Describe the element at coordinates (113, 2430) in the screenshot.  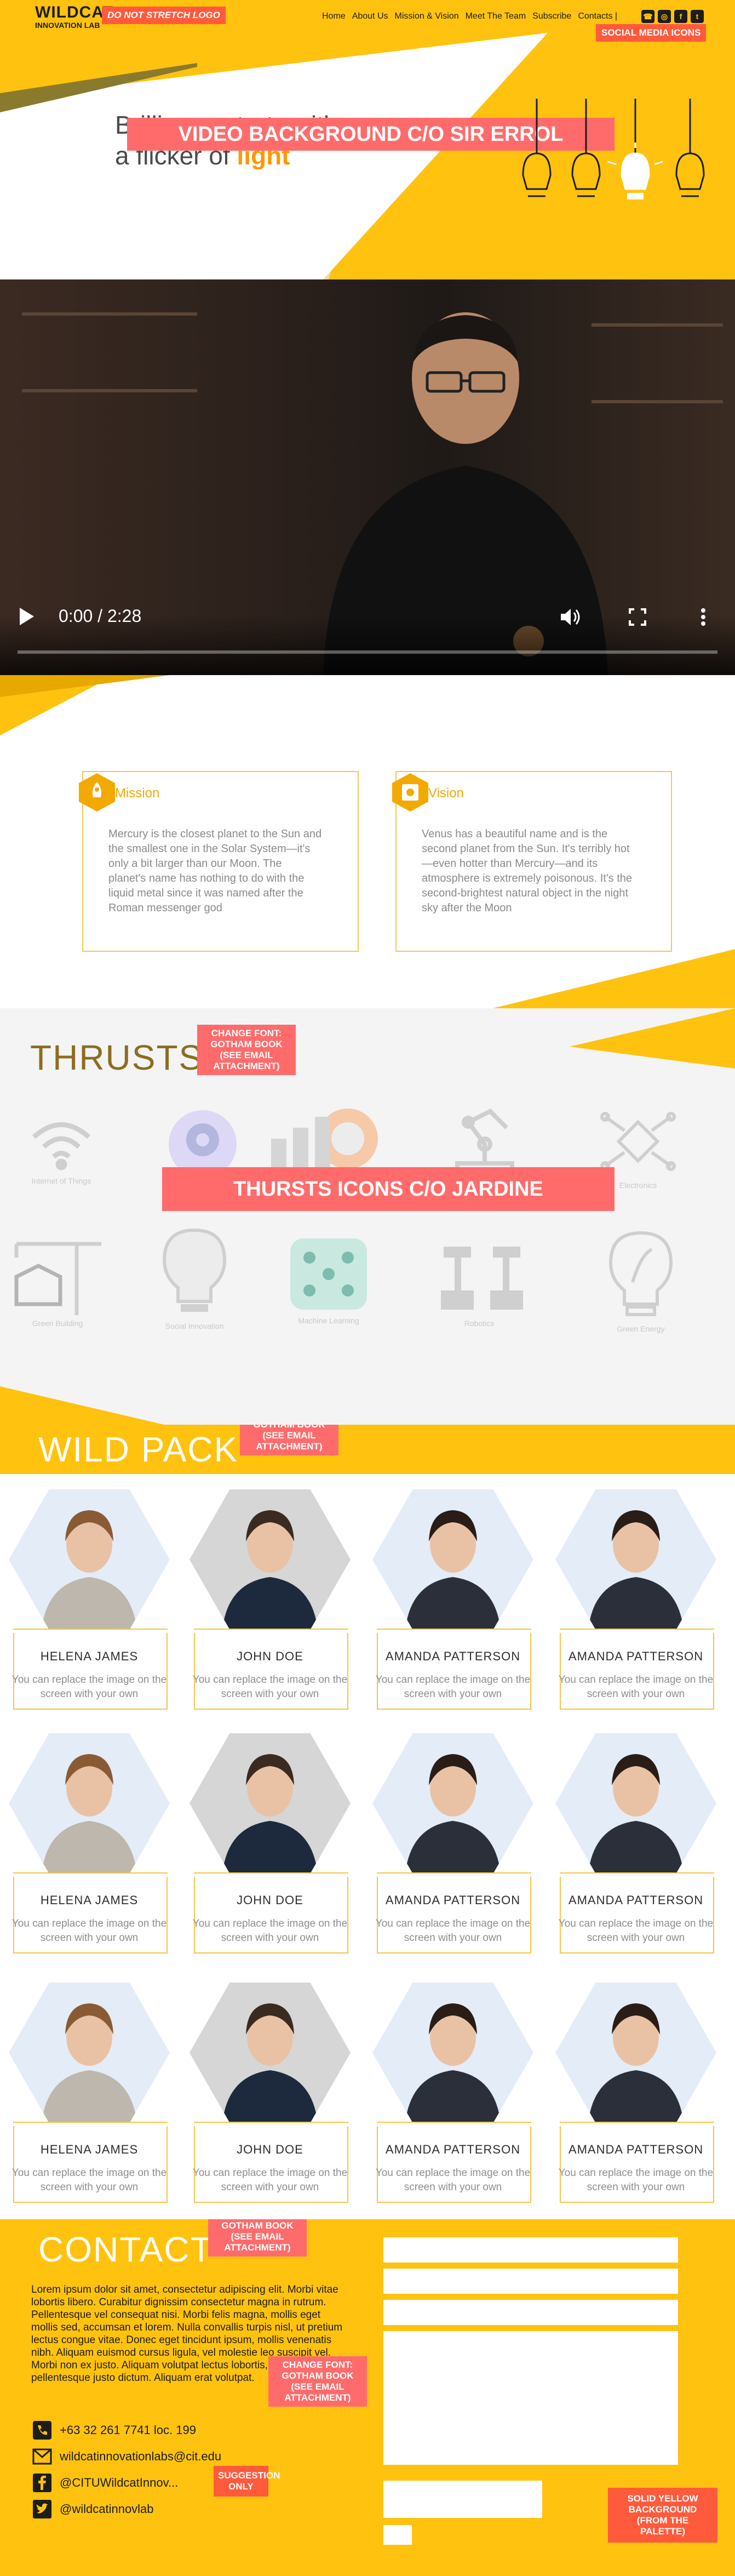
I see `contact-phone: +63 32 261 7741 loc. 199` at that location.